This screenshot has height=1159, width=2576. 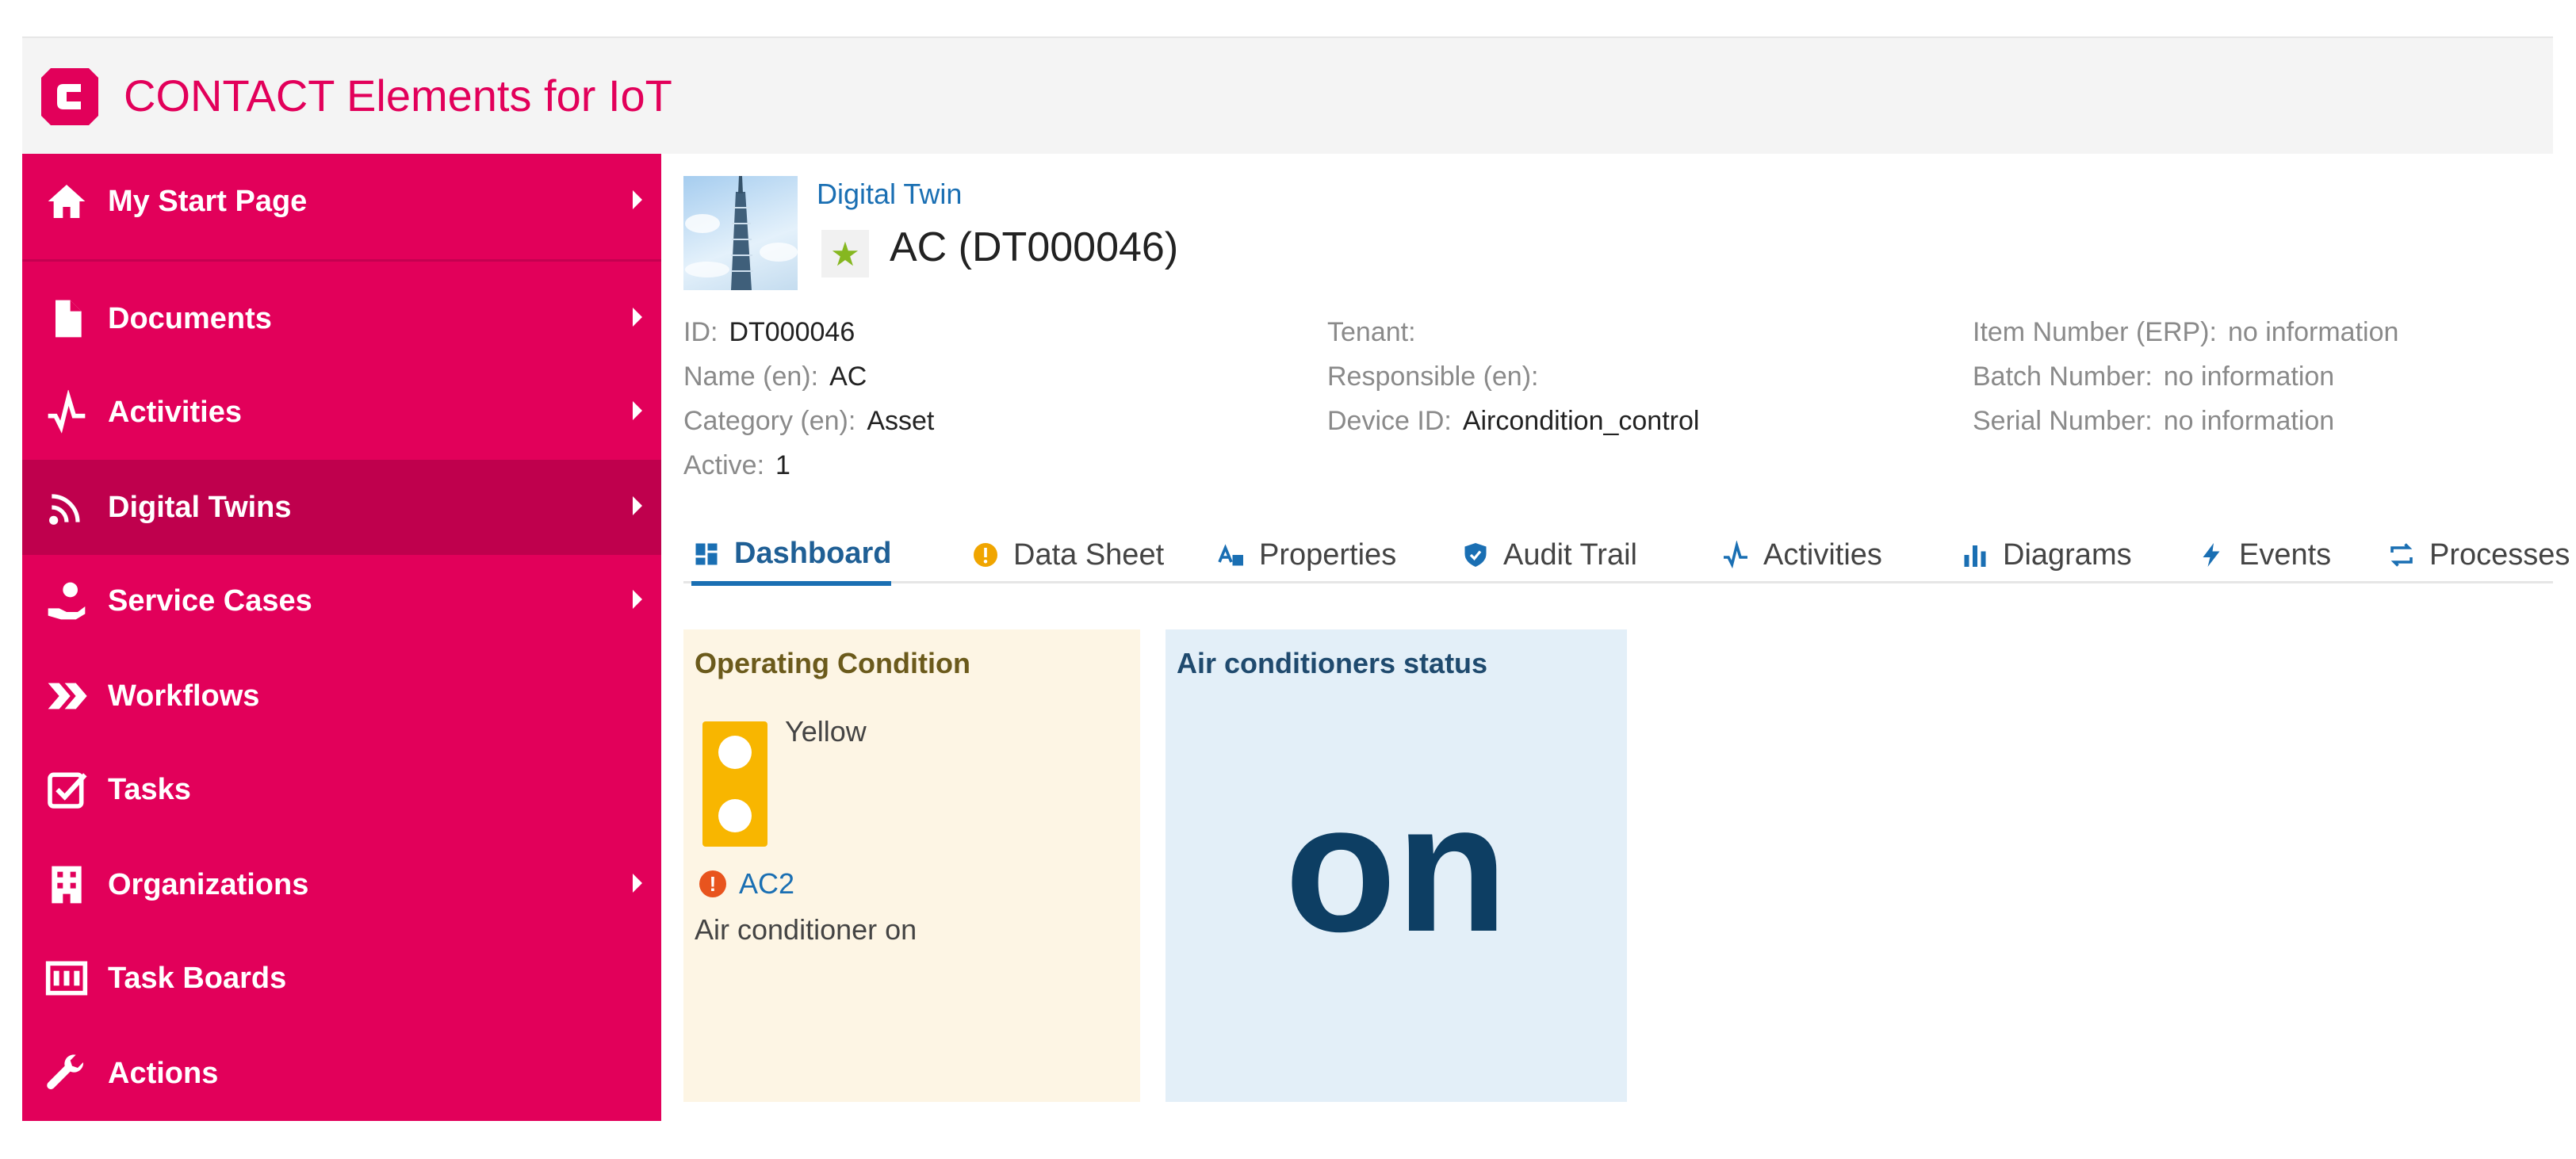 What do you see at coordinates (210, 600) in the screenshot?
I see `sidebar-item-label: Service Cases` at bounding box center [210, 600].